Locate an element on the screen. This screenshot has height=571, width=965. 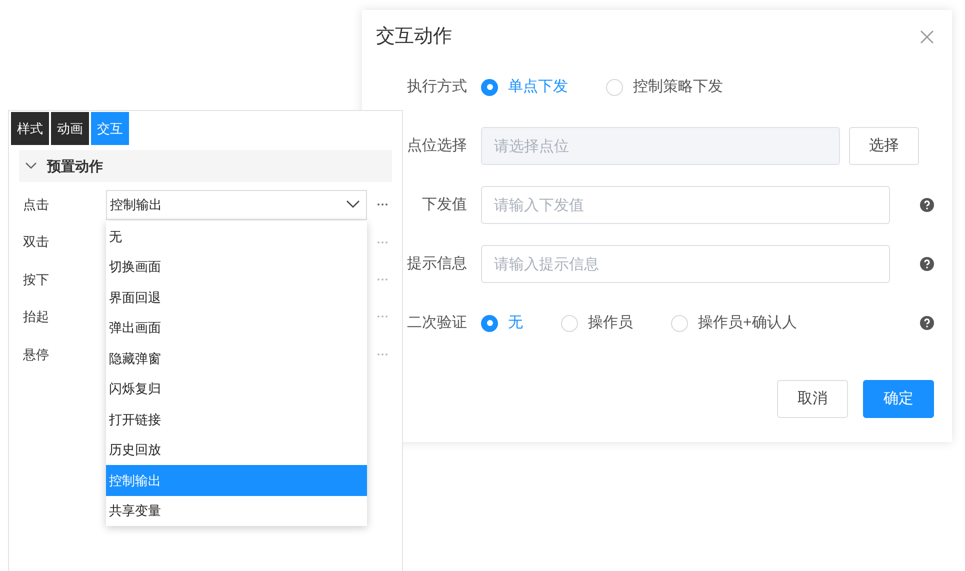
radio-label: 操作员 is located at coordinates (610, 322).